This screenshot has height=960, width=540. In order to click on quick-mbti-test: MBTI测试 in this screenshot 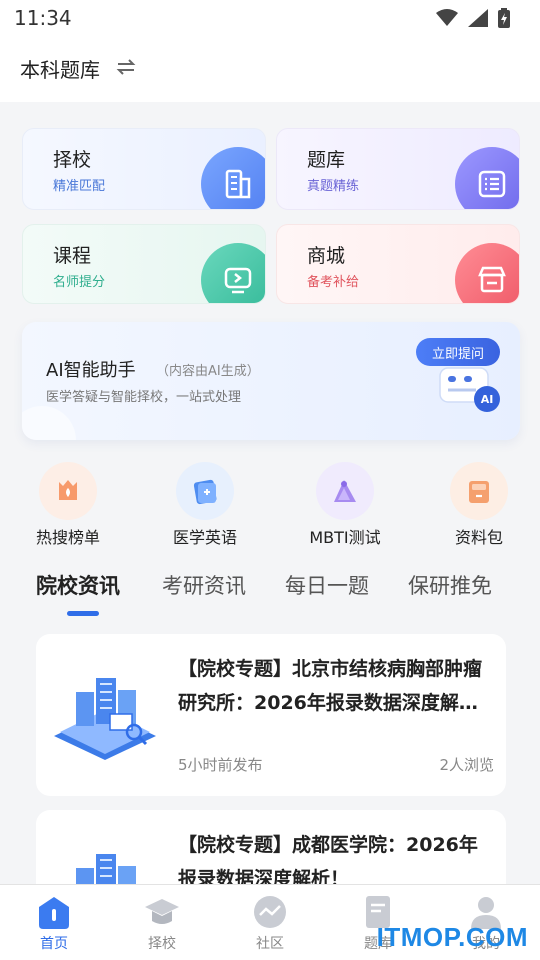, I will do `click(345, 505)`.